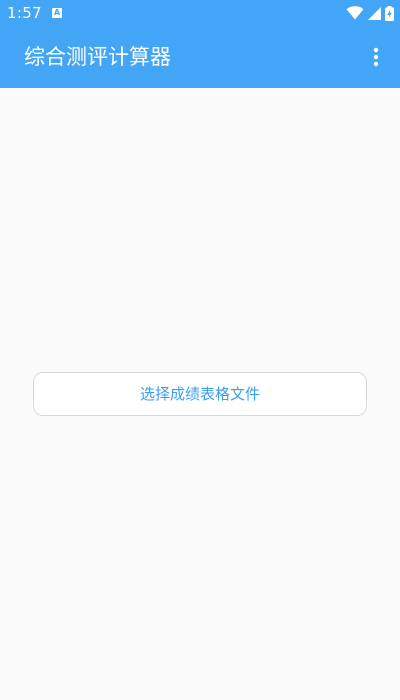 This screenshot has width=400, height=700. What do you see at coordinates (24, 13) in the screenshot?
I see `status-time: 1:57` at bounding box center [24, 13].